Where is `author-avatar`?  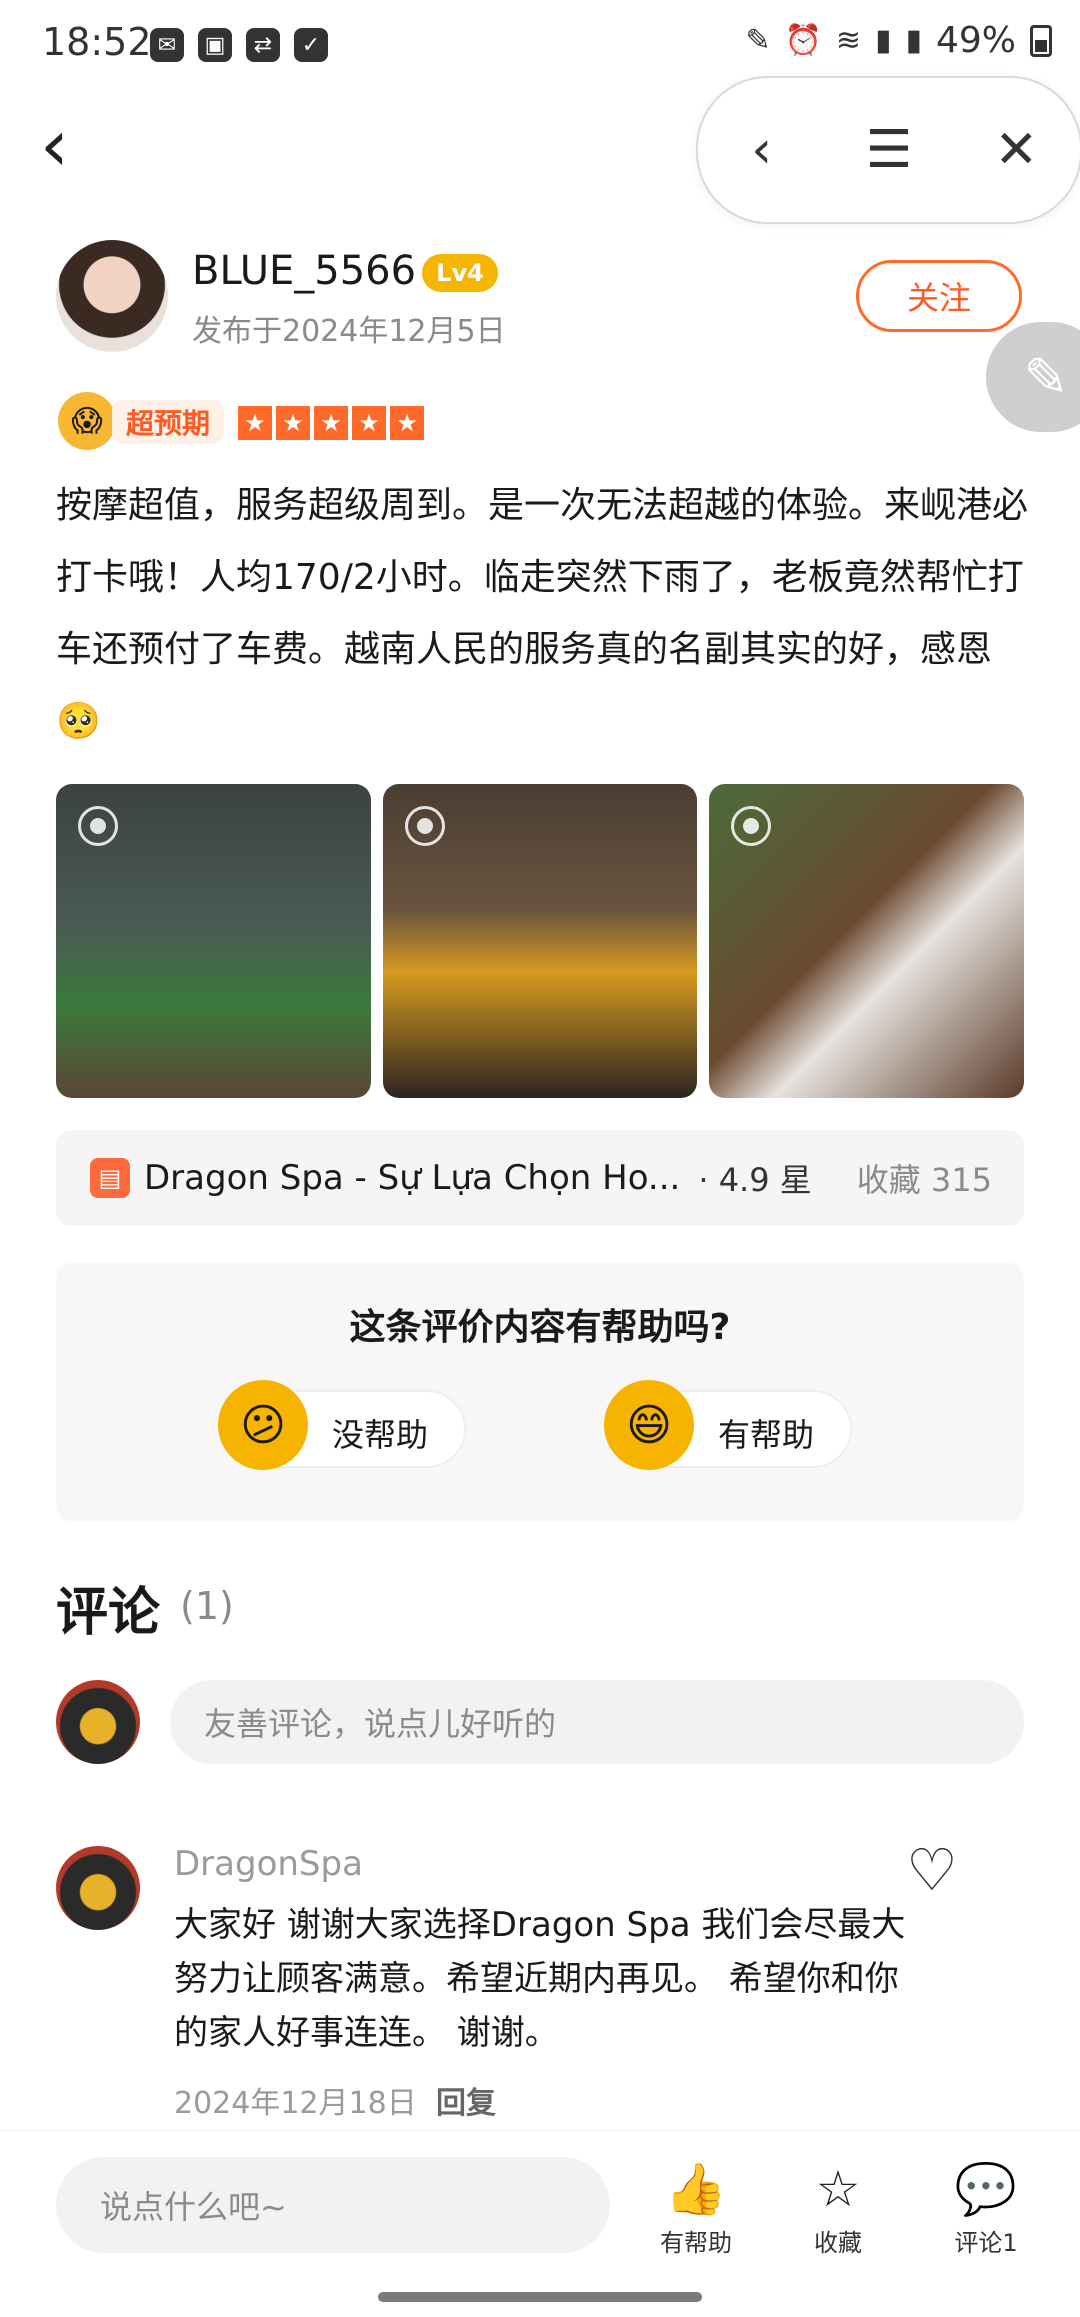
author-avatar is located at coordinates (112, 296).